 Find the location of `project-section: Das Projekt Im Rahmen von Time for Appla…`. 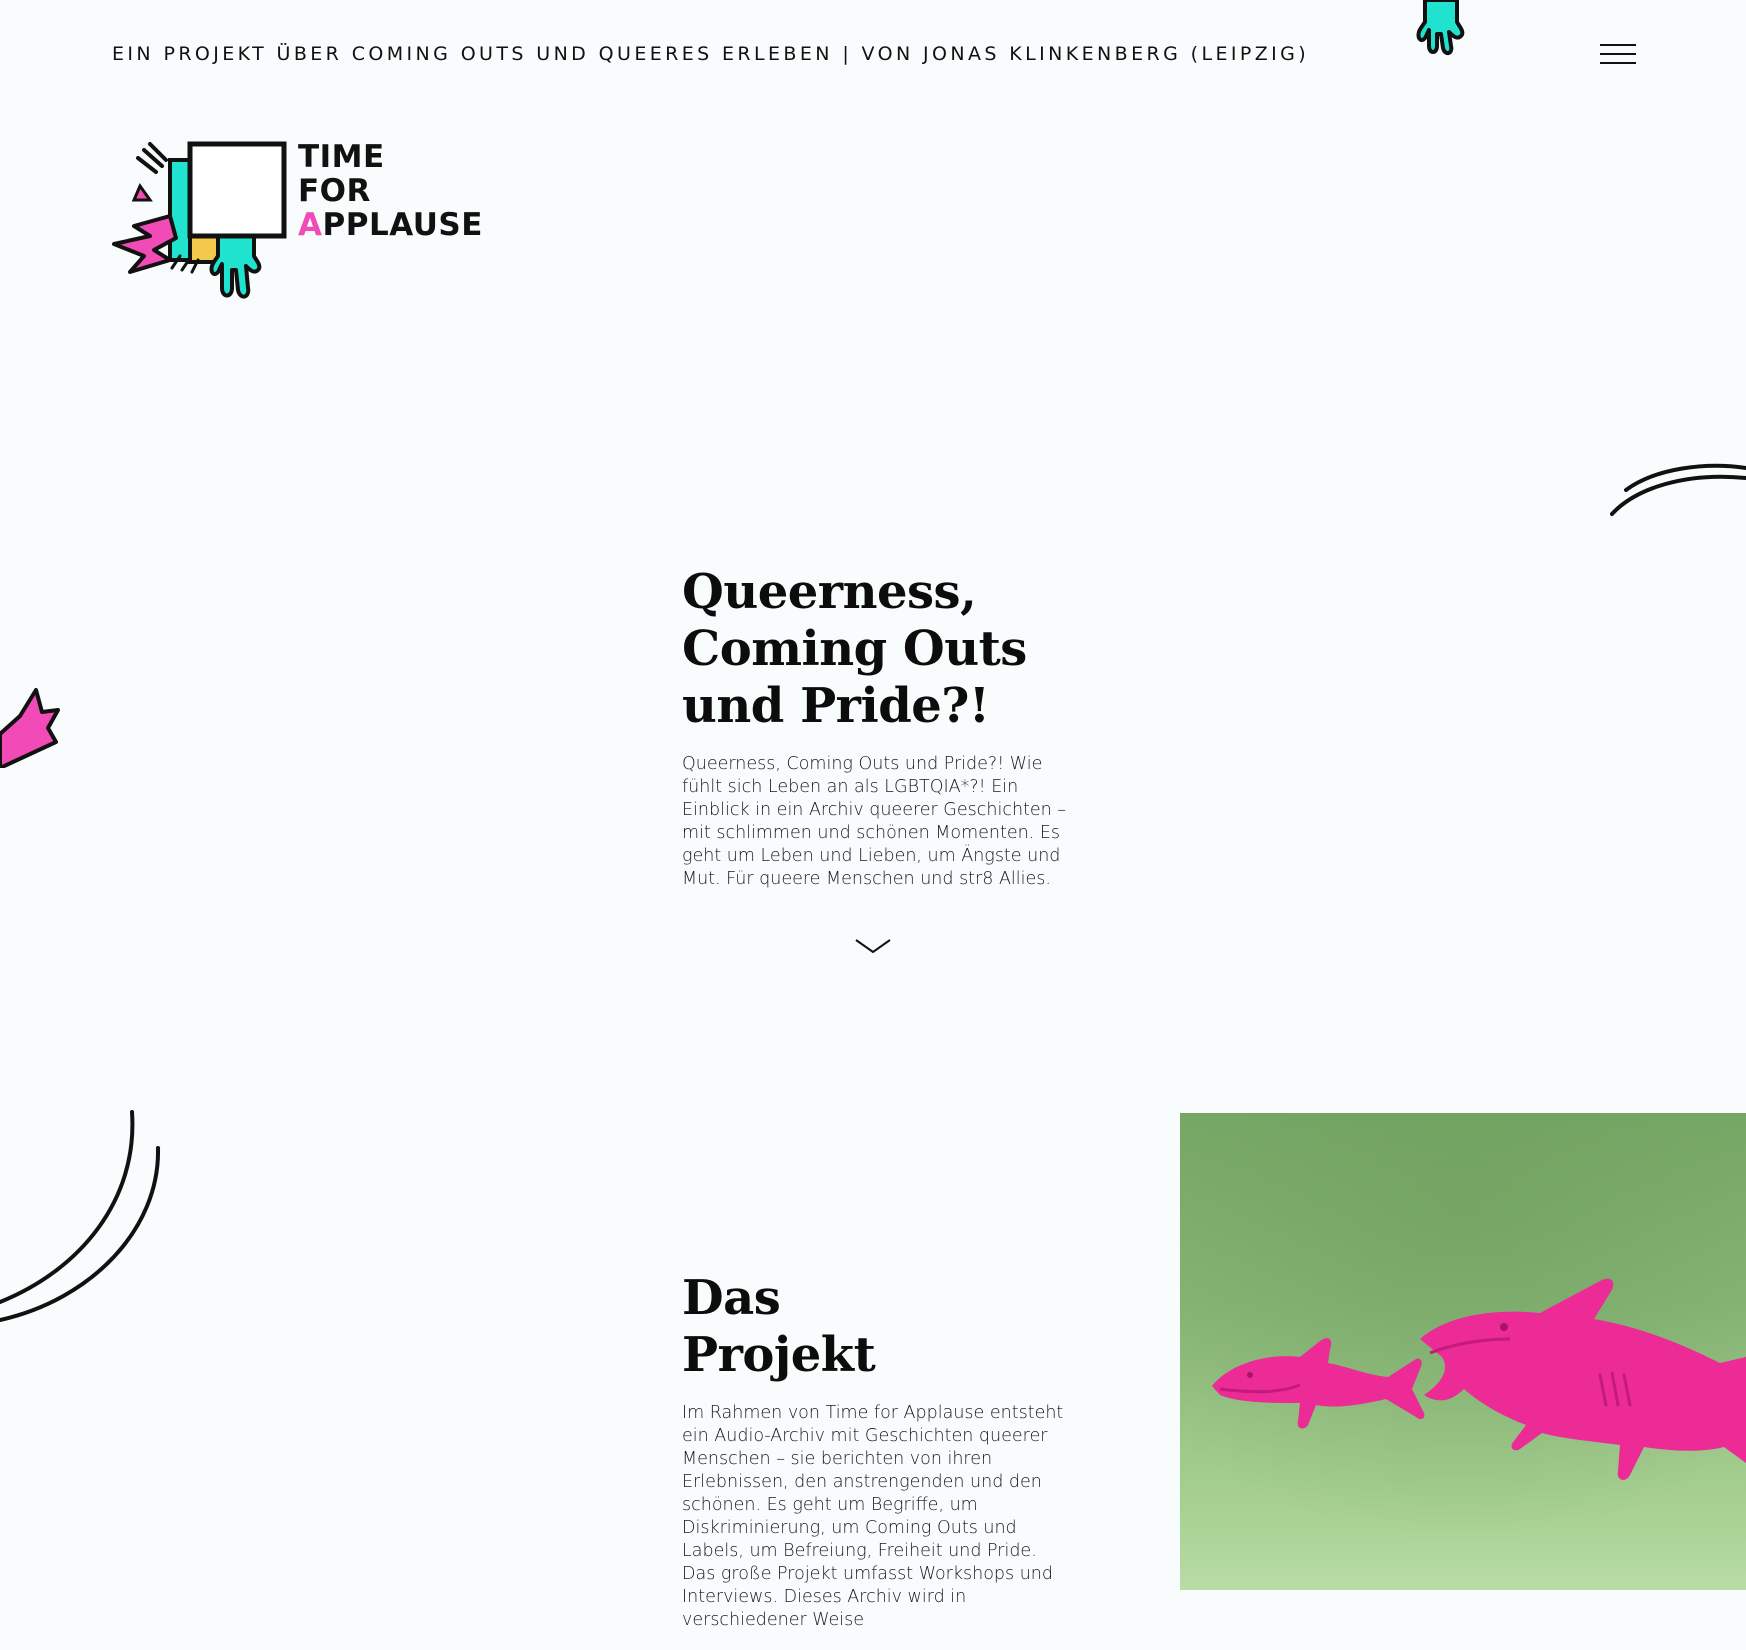

project-section: Das Projekt Im Rahmen von Time for Appla… is located at coordinates (882, 1460).